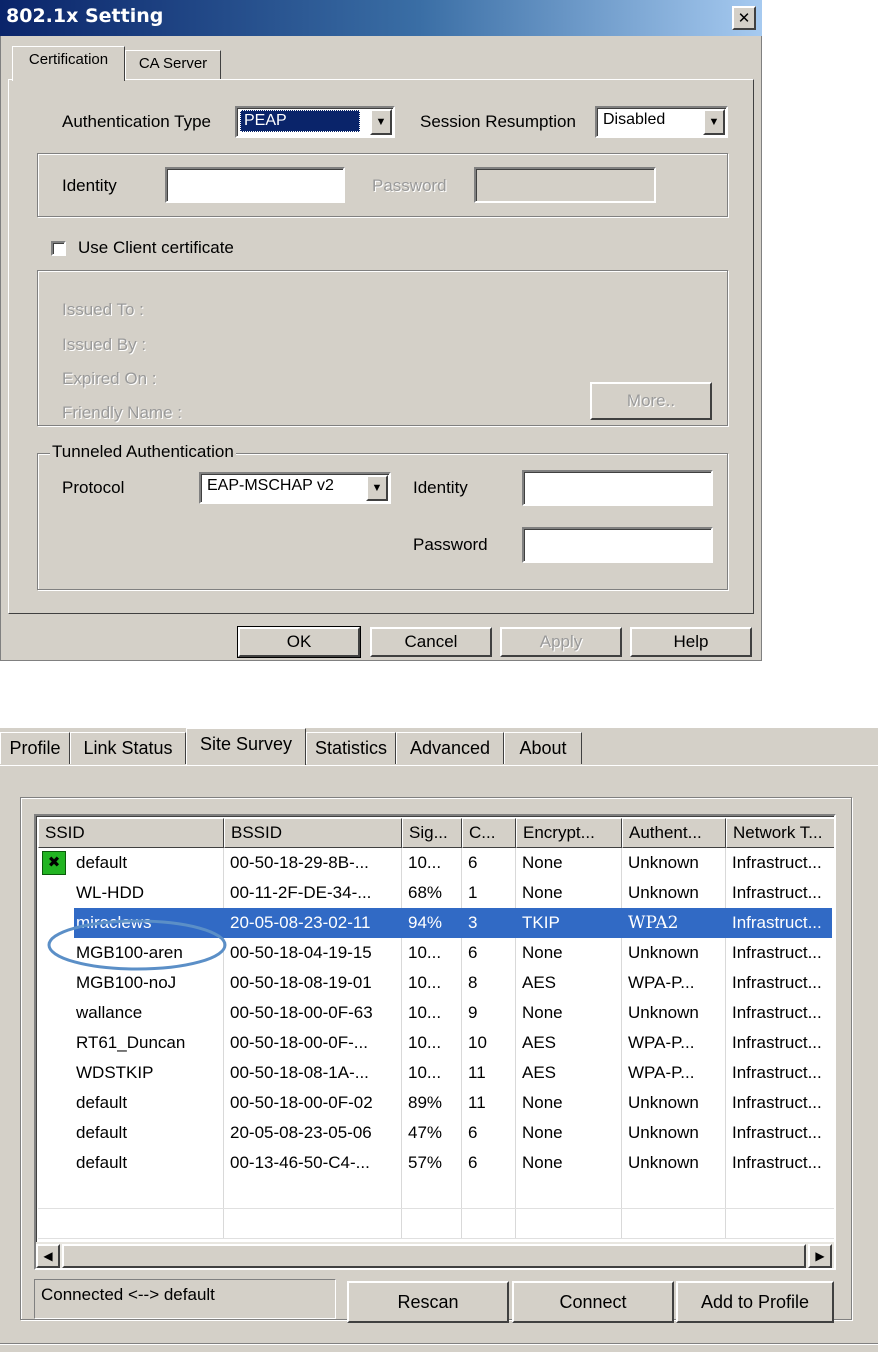 The image size is (878, 1352). Describe the element at coordinates (35, 748) in the screenshot. I see `tab-profile: Profile` at that location.